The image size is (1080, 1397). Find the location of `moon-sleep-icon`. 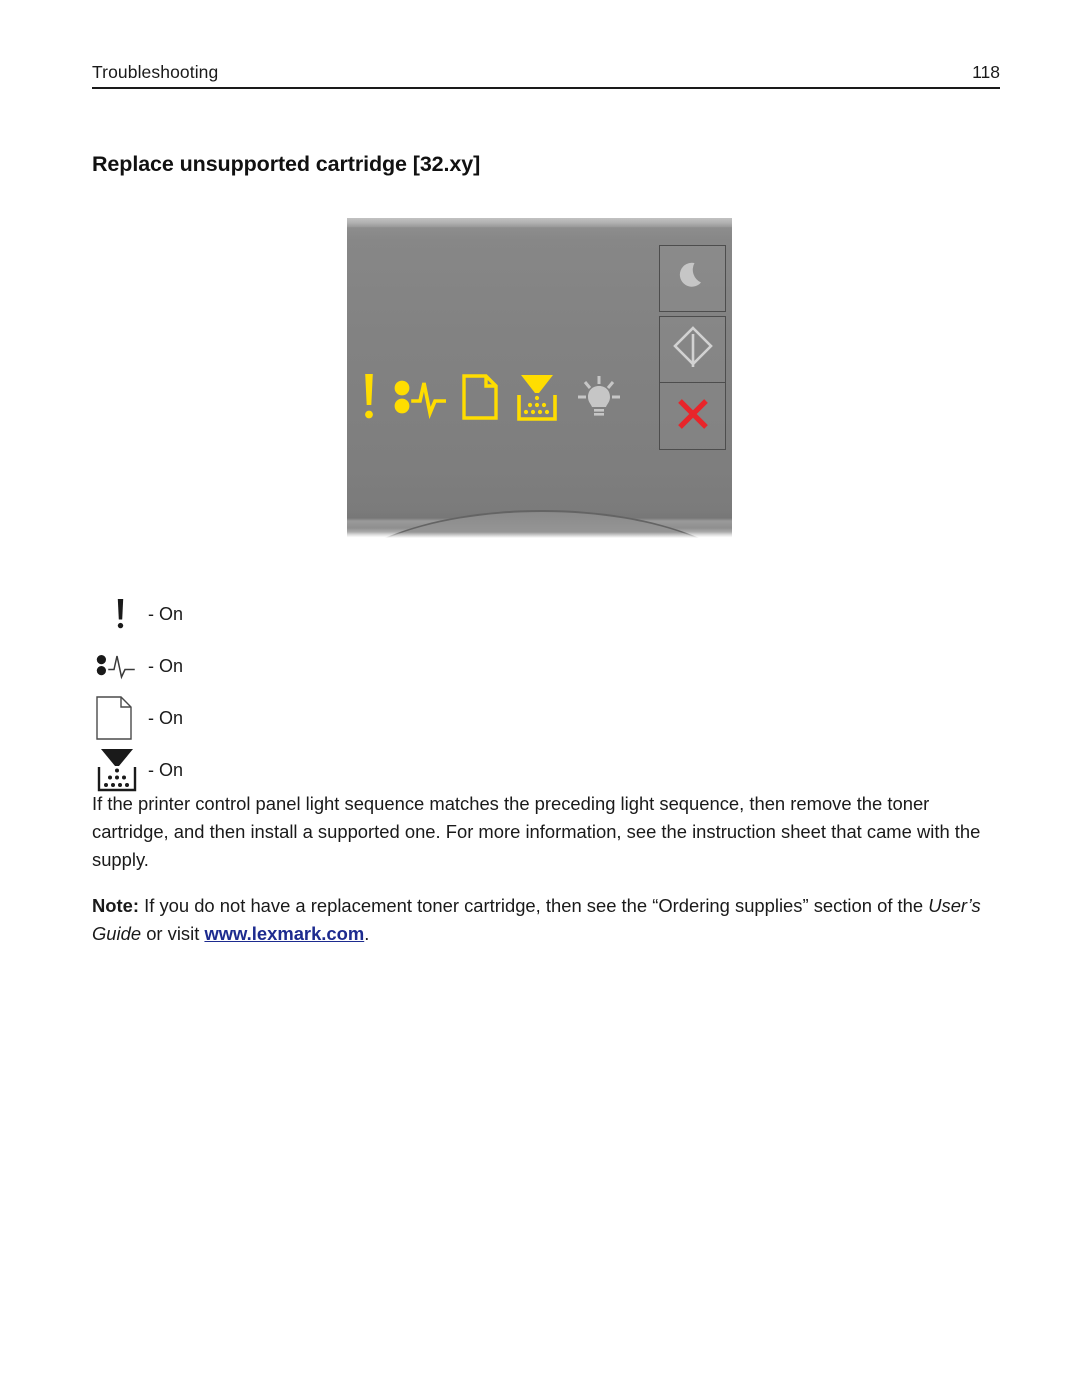

moon-sleep-icon is located at coordinates (693, 278).